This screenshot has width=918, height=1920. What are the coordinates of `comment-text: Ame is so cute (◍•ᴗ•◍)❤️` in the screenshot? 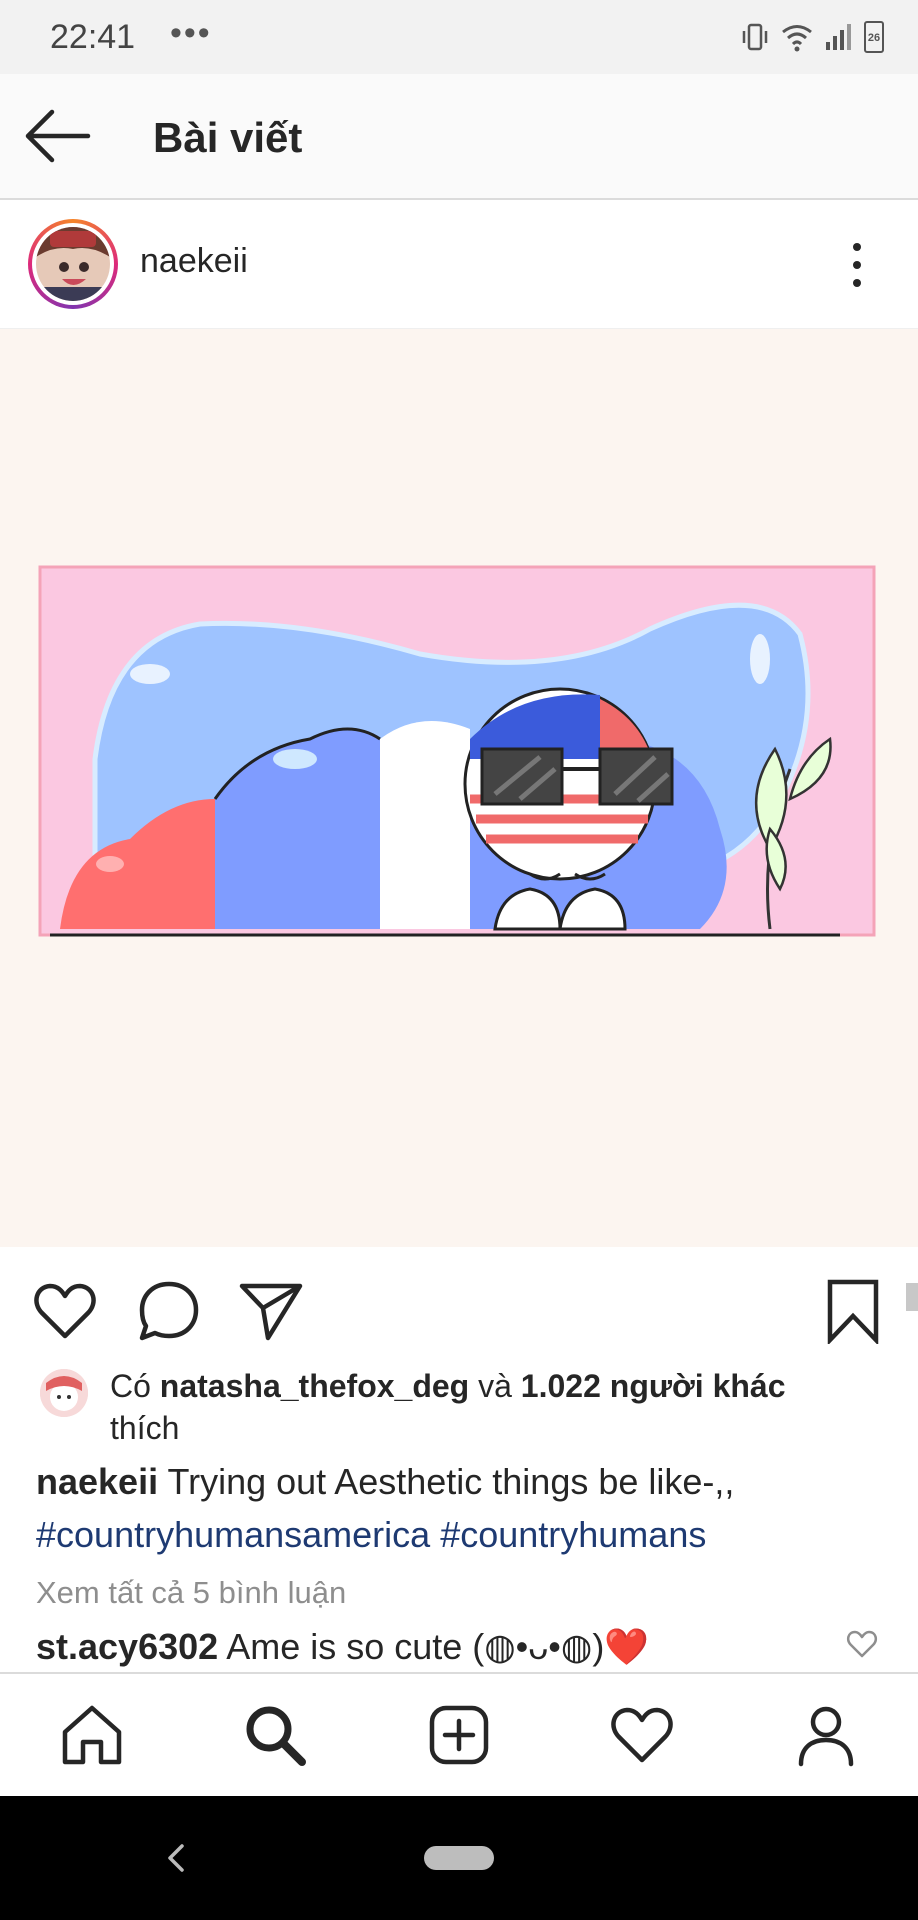 It's located at (434, 1646).